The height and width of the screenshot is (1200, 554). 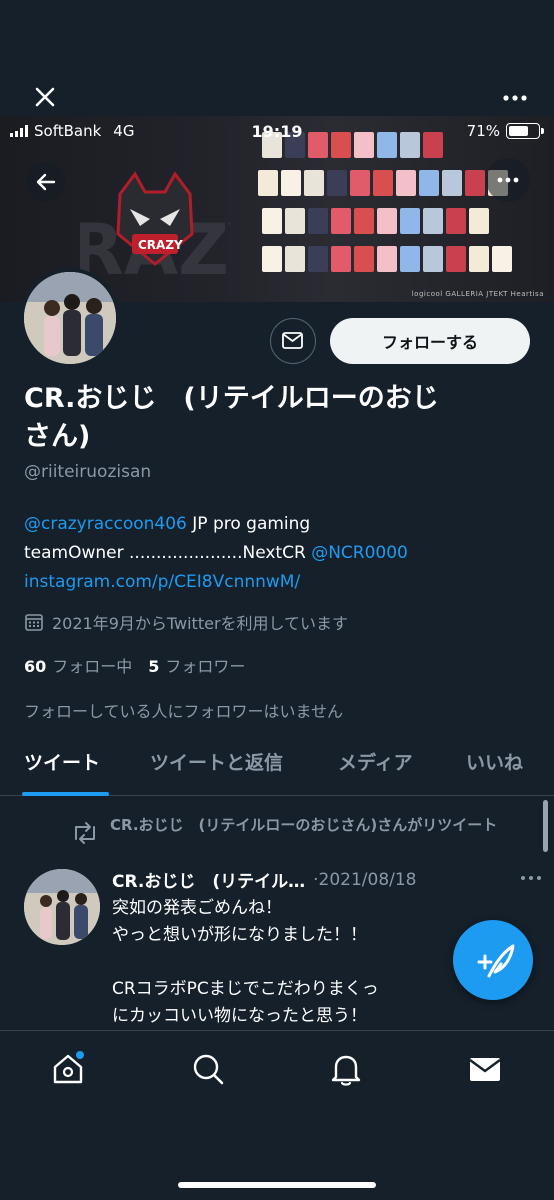 I want to click on tab-tweets: ツイート, so click(x=62, y=761).